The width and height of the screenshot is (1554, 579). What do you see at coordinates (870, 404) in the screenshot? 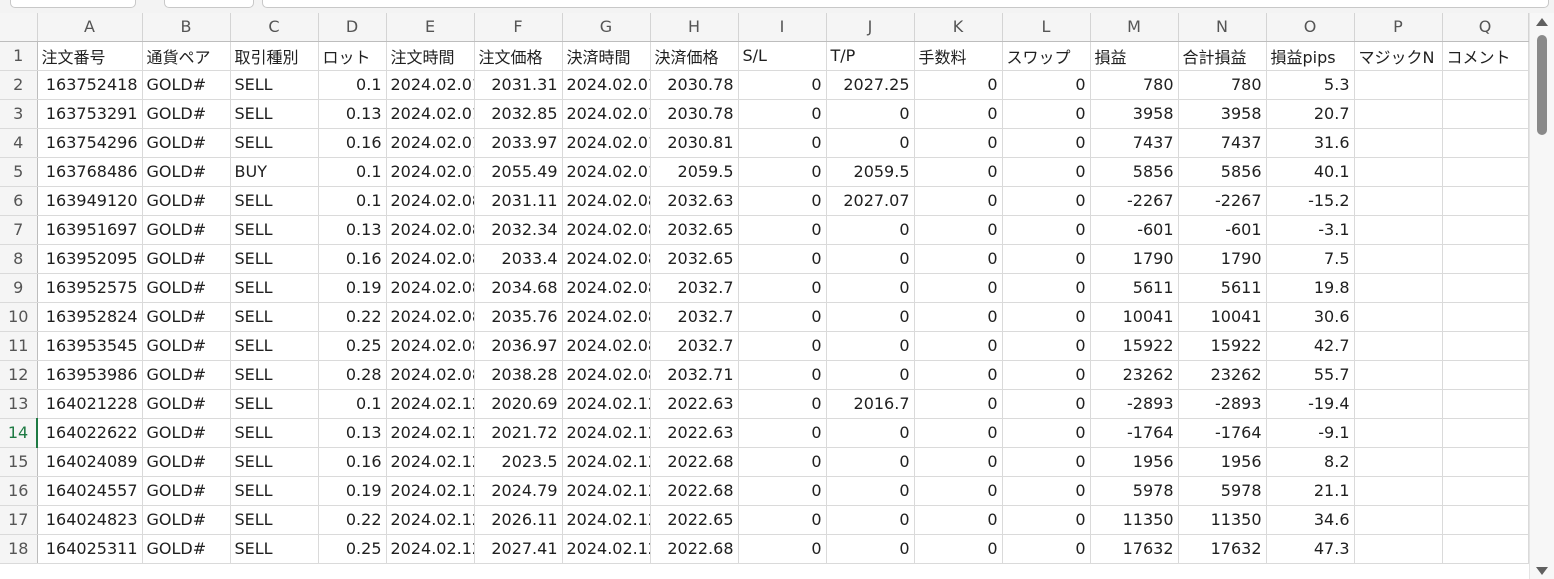
I see `cell-j: 2016.7` at bounding box center [870, 404].